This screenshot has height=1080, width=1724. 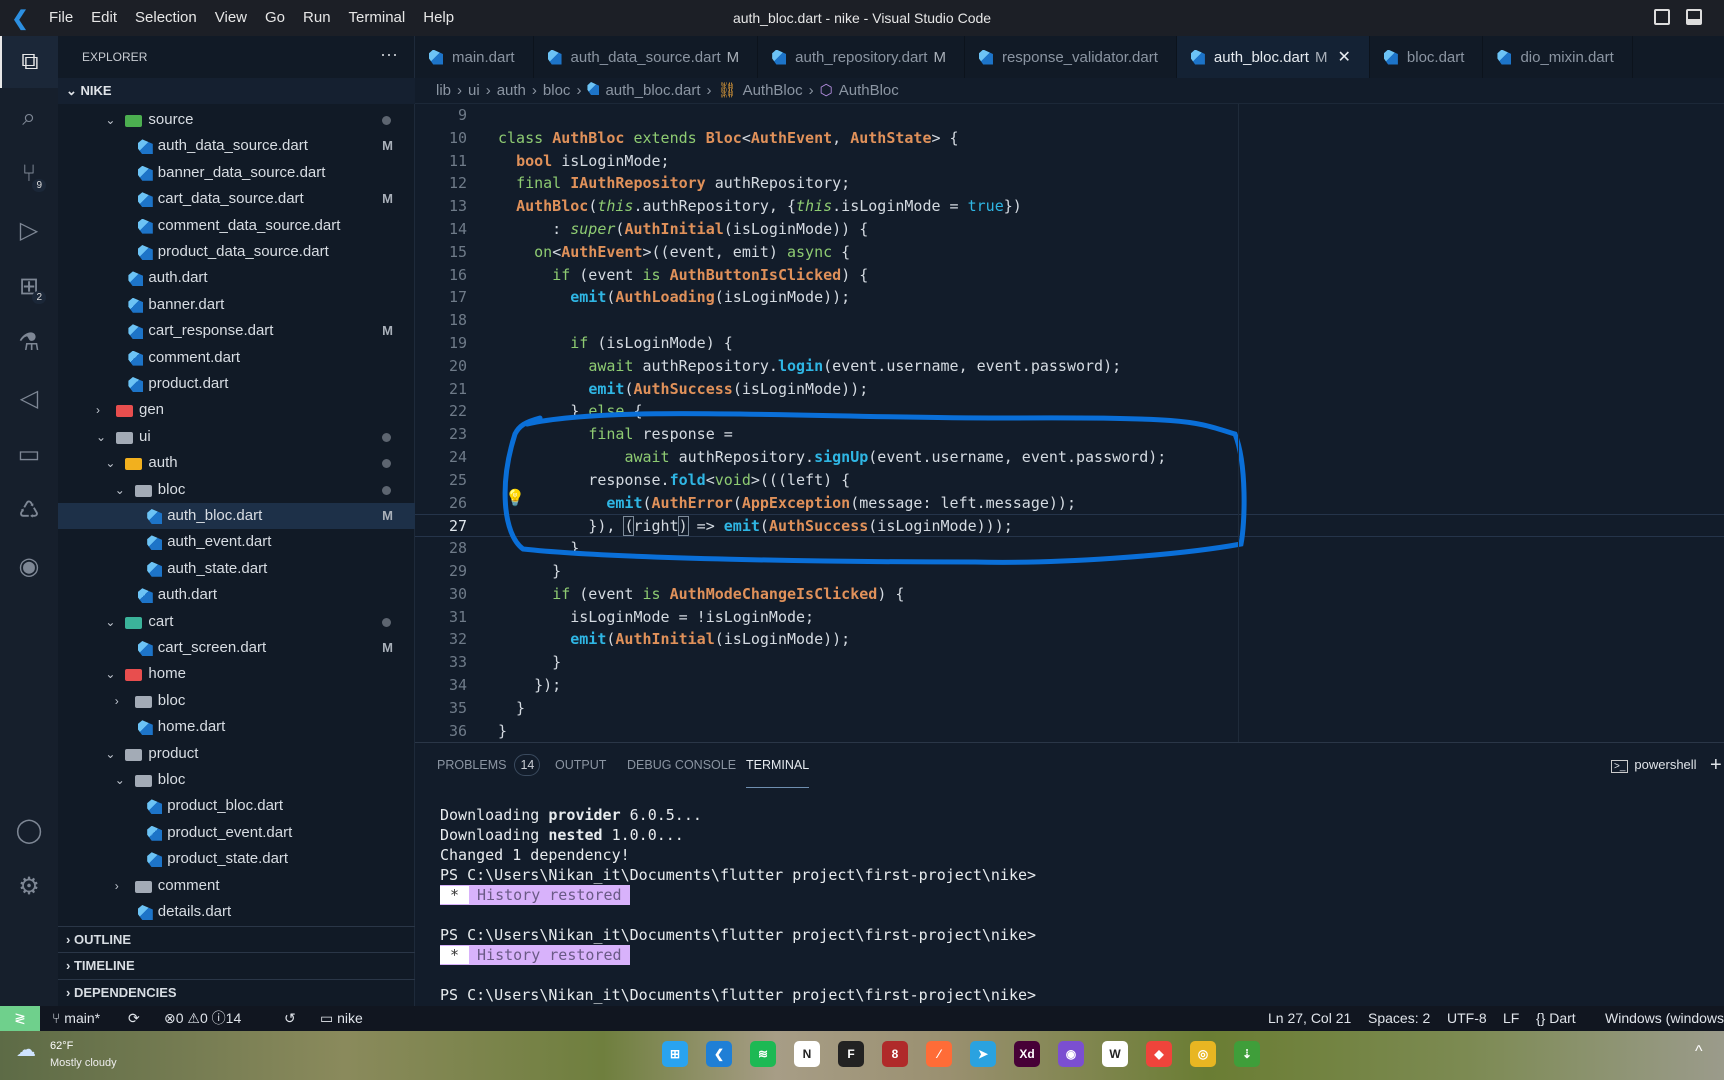 I want to click on tree-file: product.dart, so click(x=236, y=384).